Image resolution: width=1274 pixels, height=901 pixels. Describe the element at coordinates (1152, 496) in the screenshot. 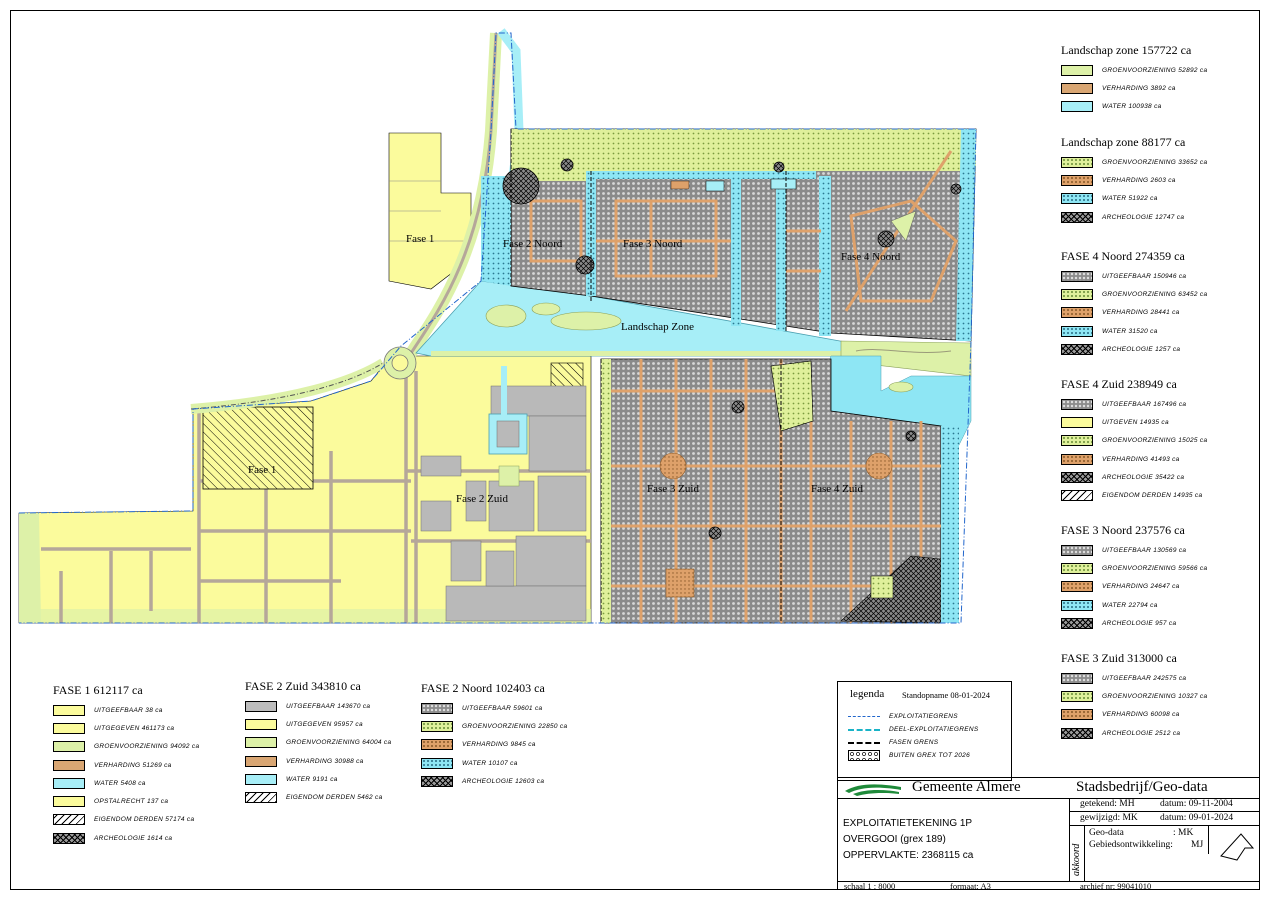

I see `legend-label: EIGENDOM DERDEN 14935 ca` at that location.